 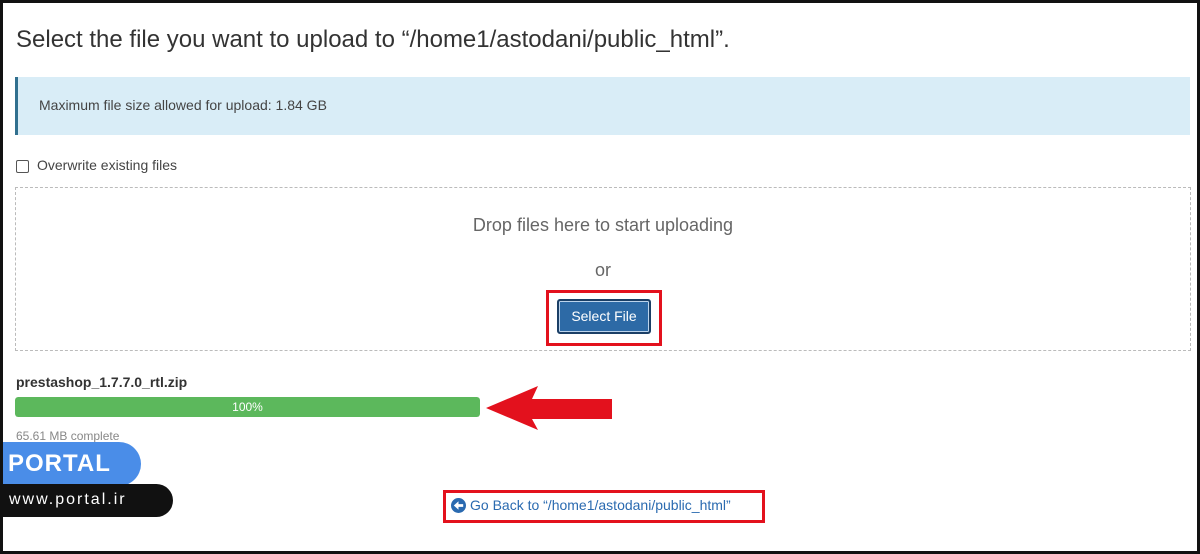 I want to click on or-separator: or, so click(x=602, y=270).